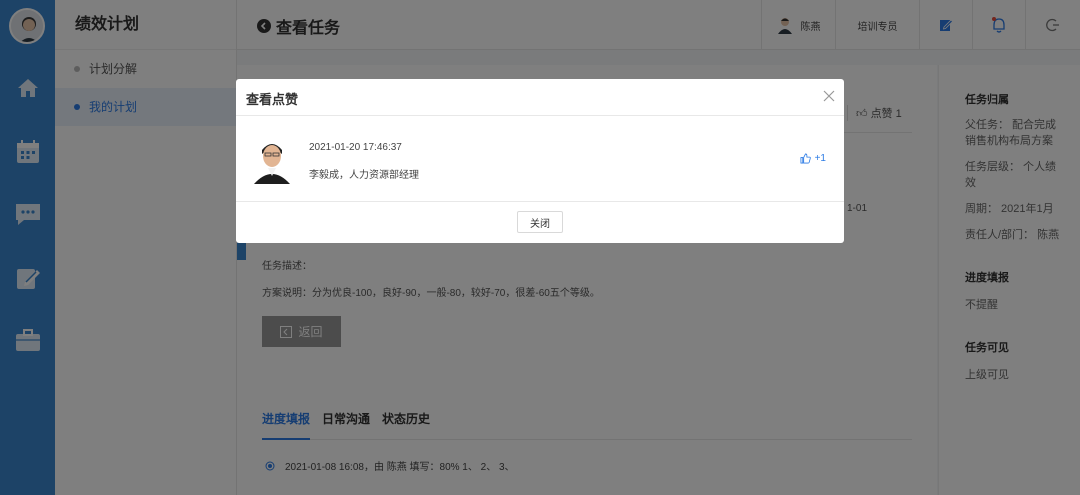  Describe the element at coordinates (364, 175) in the screenshot. I see `like-person: 李毅成，人力资源部经理` at that location.